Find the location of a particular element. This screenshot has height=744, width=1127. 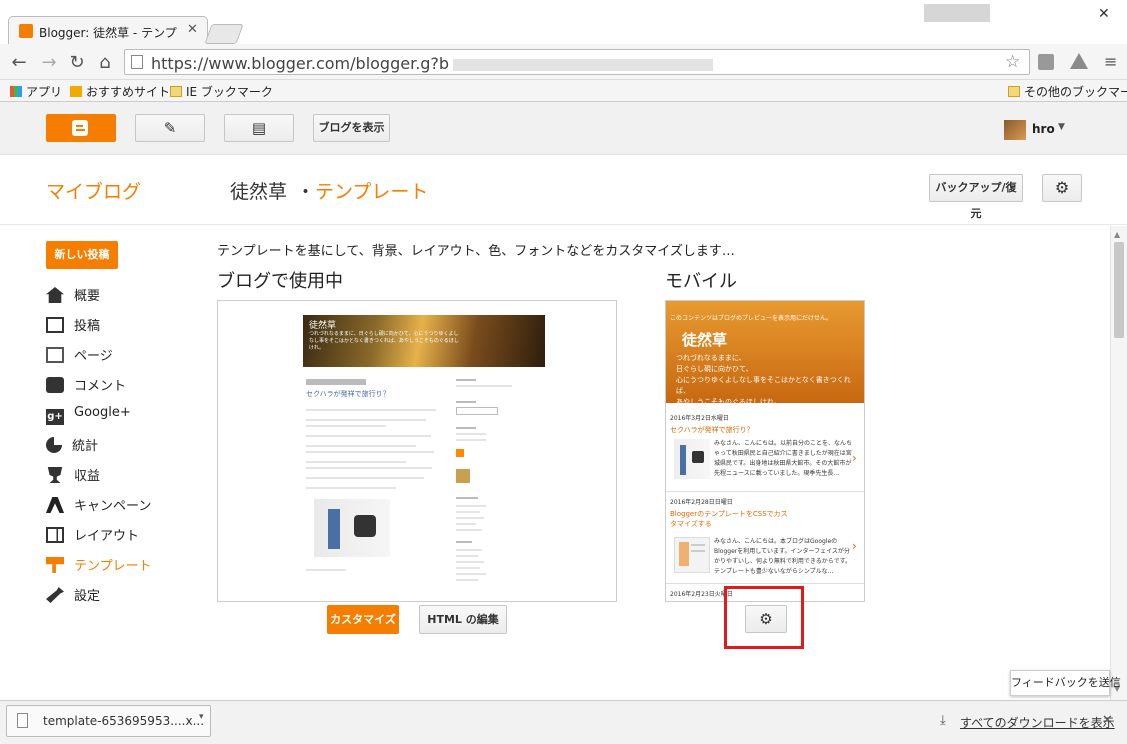

chevron-down-icon: ▼ is located at coordinates (1061, 127).